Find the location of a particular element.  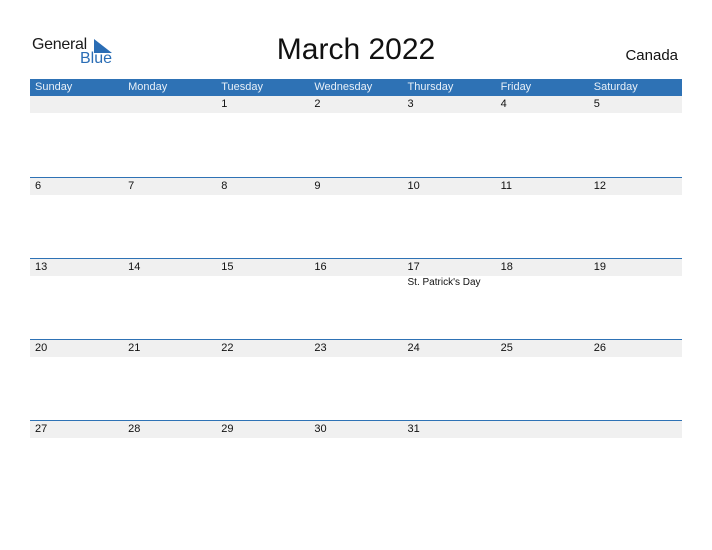

day-number: 13 is located at coordinates (41, 267).